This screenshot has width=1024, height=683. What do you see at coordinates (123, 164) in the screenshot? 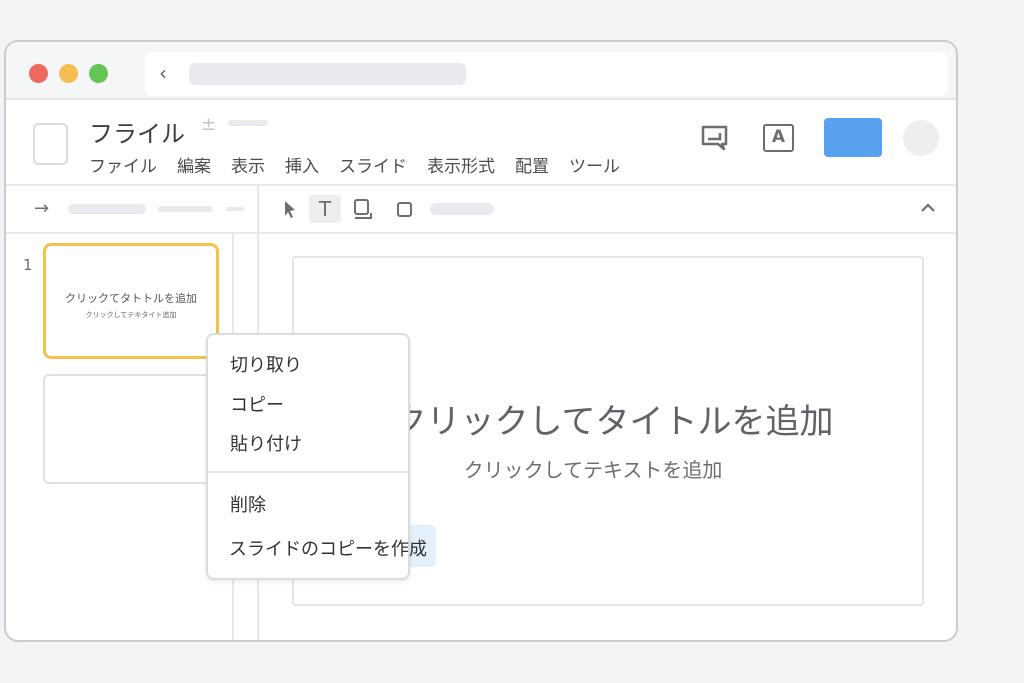
I see `menu-file: ファイル` at bounding box center [123, 164].